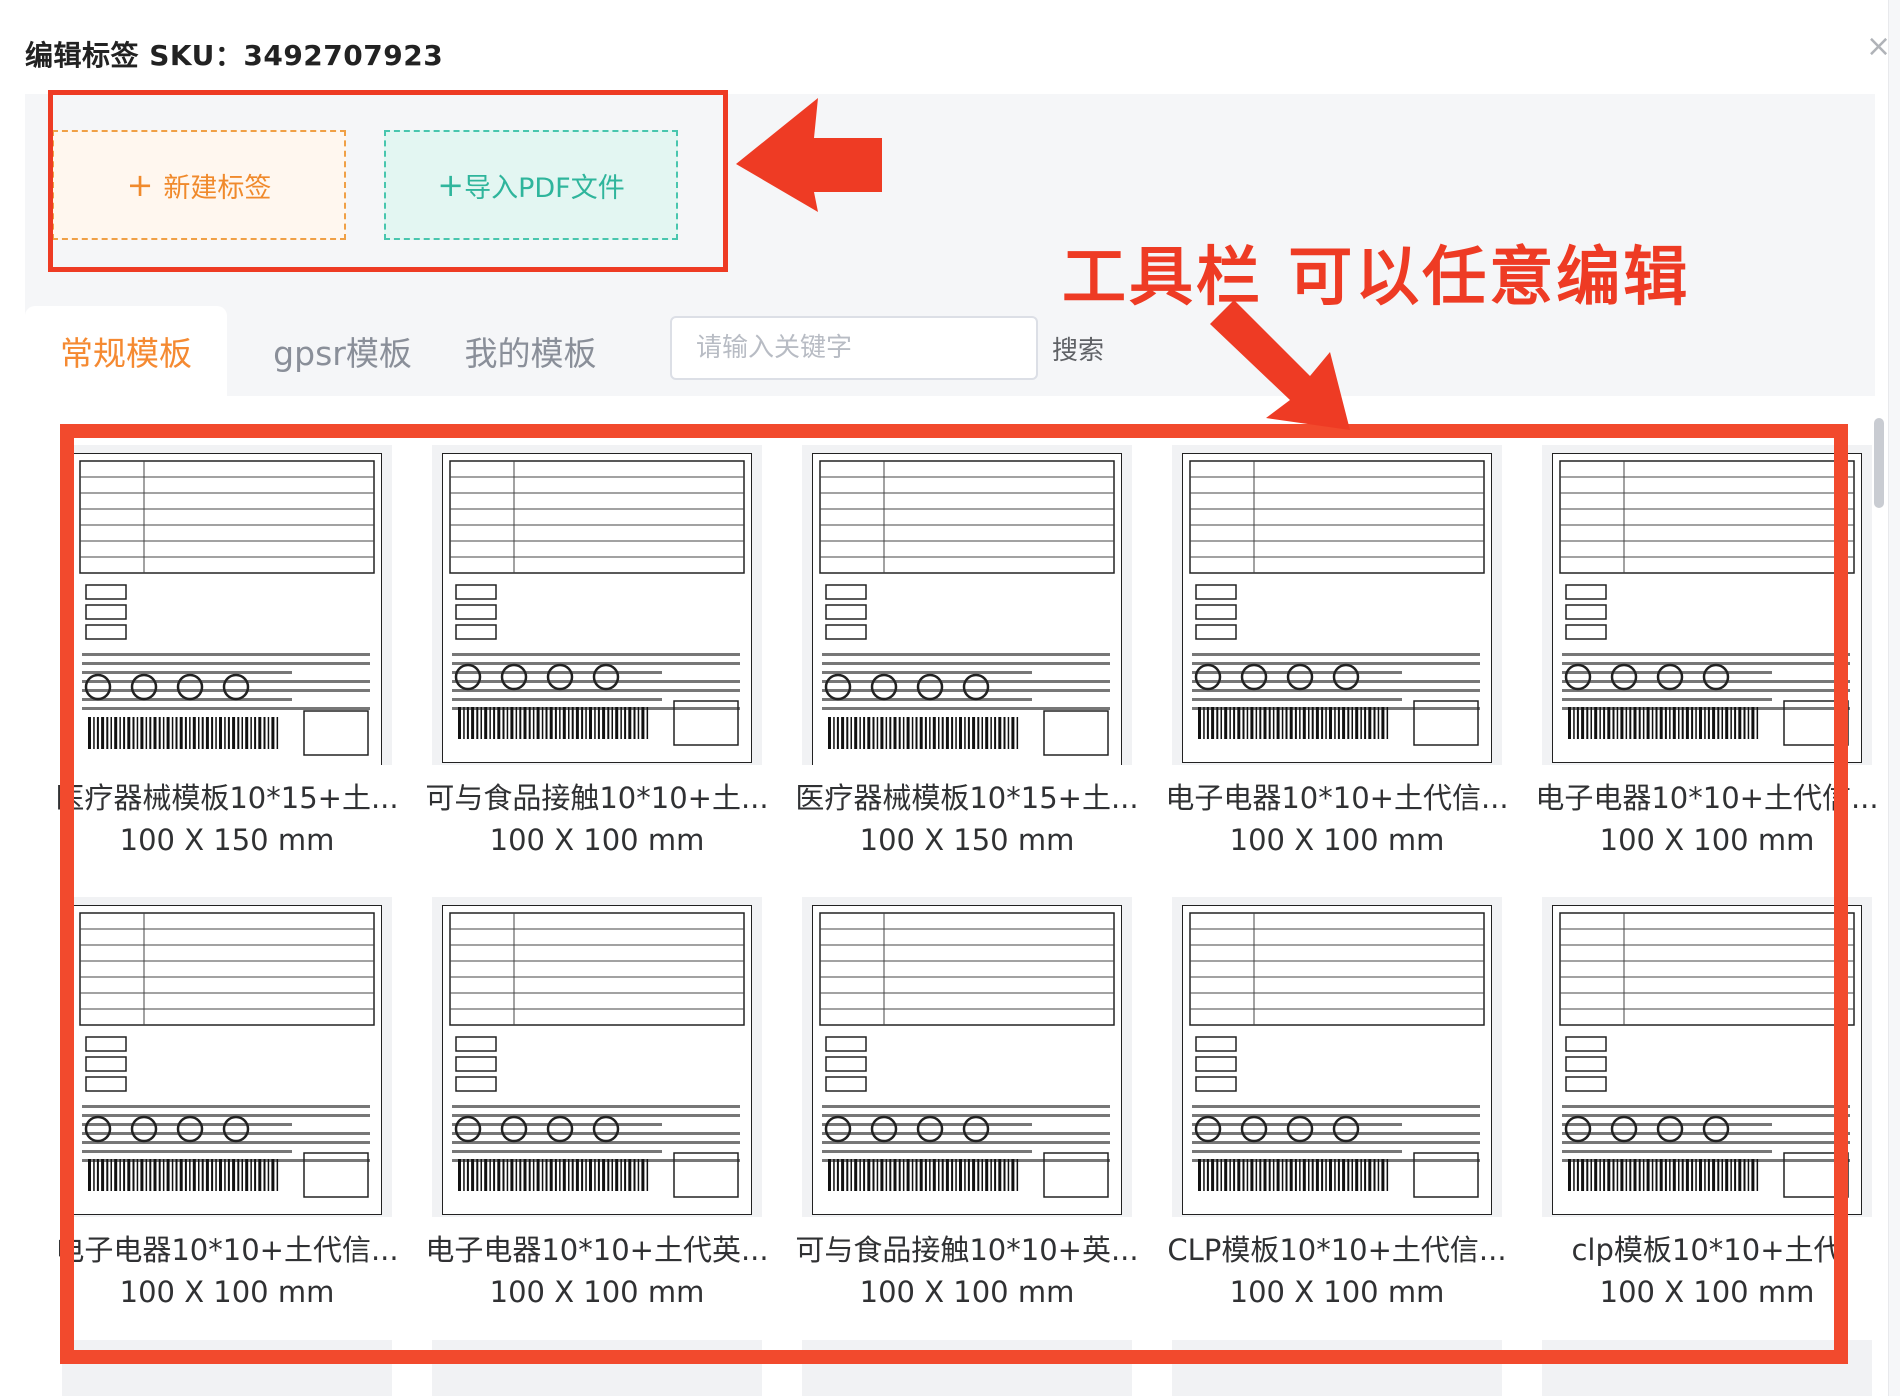 The image size is (1900, 1396). What do you see at coordinates (1280, 365) in the screenshot?
I see `annotation-arrow-down-icon` at bounding box center [1280, 365].